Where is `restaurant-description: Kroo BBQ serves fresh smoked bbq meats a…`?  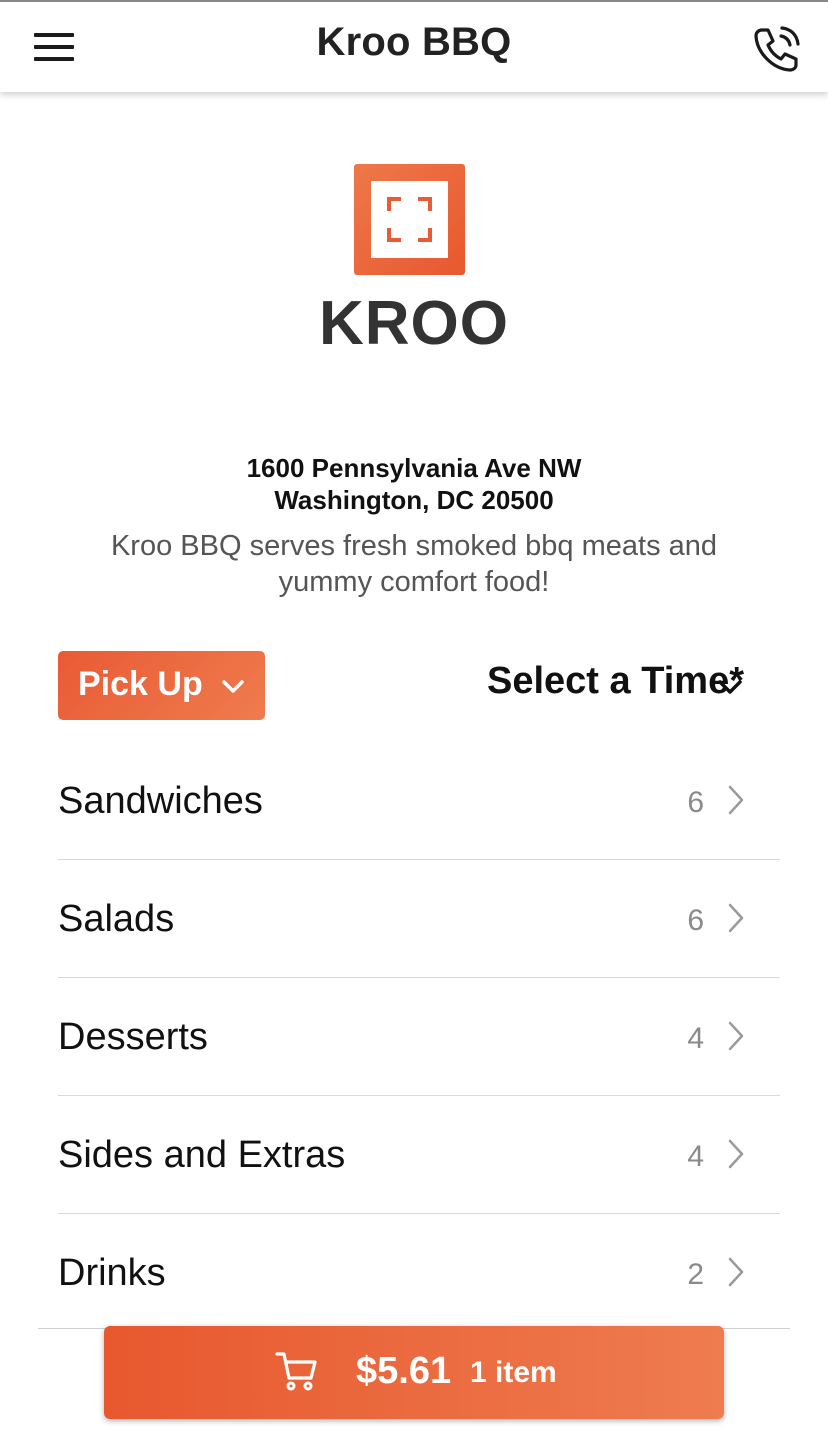 restaurant-description: Kroo BBQ serves fresh smoked bbq meats a… is located at coordinates (414, 564).